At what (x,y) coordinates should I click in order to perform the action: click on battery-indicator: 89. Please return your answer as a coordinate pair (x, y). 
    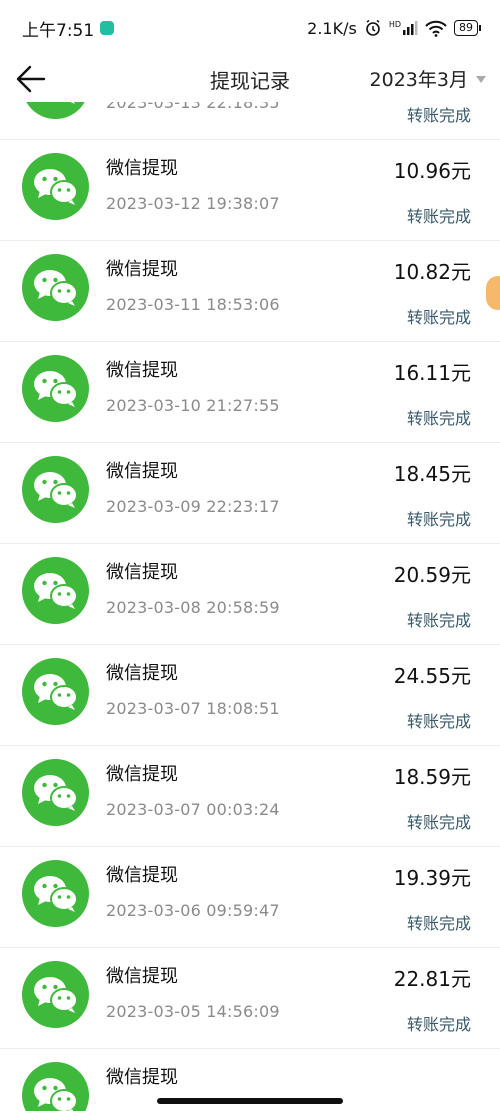
    Looking at the image, I should click on (467, 28).